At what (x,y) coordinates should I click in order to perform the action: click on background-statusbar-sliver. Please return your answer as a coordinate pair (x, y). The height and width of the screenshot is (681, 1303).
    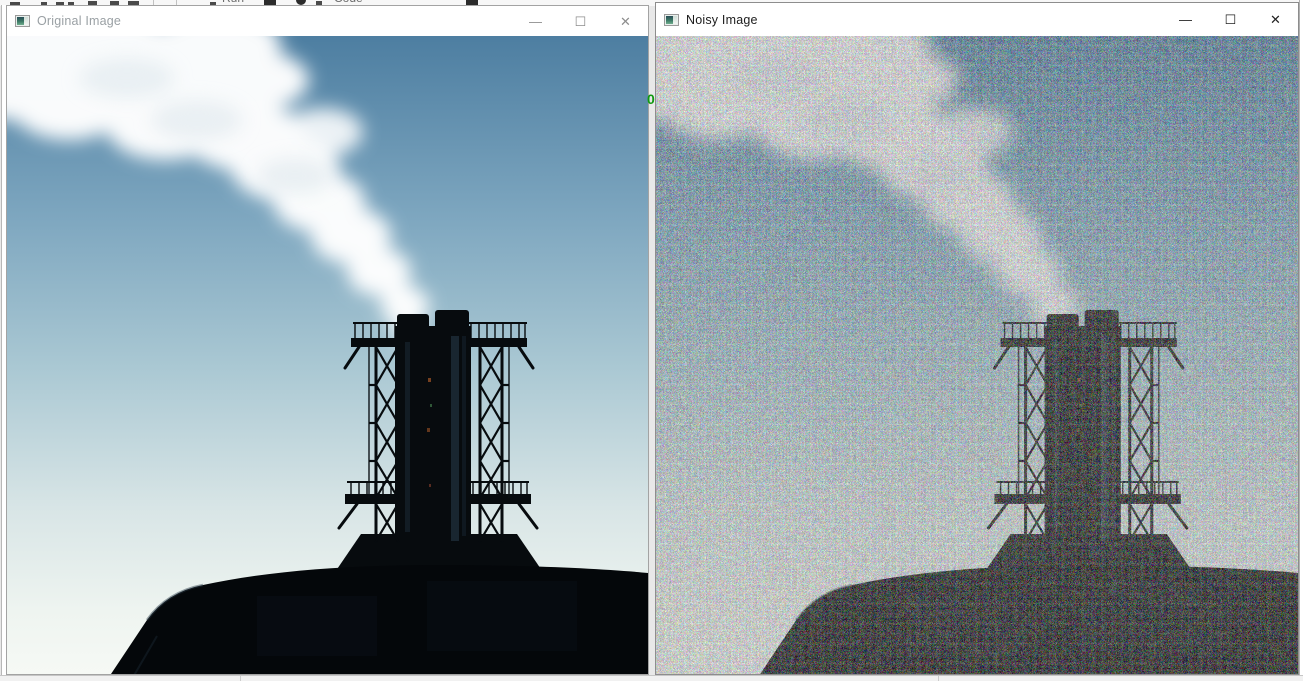
    Looking at the image, I should click on (651, 678).